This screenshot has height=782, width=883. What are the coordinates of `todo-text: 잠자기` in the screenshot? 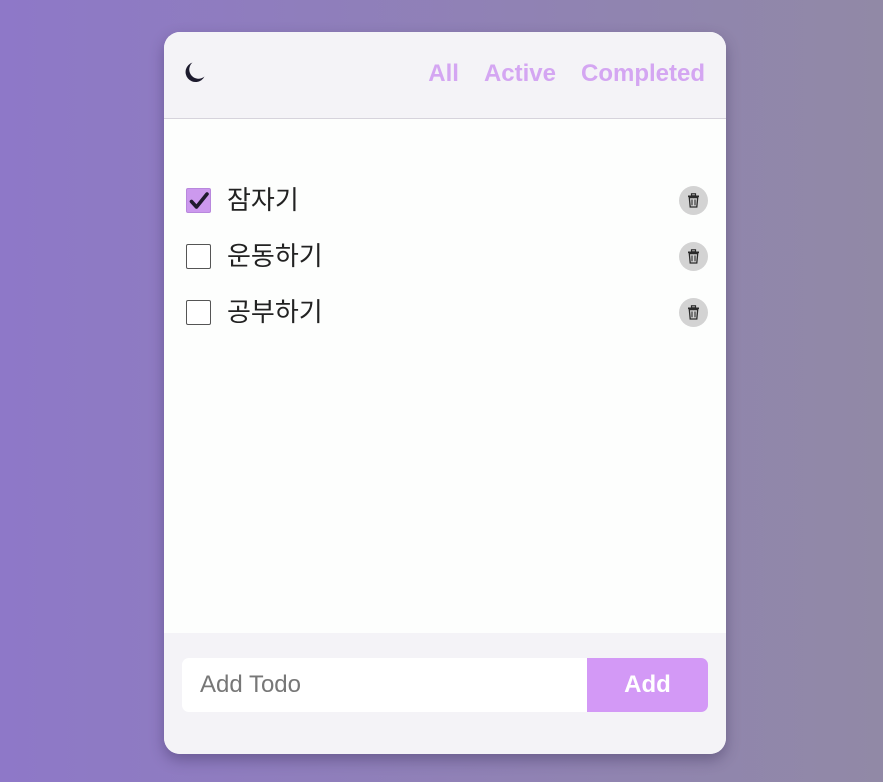 It's located at (263, 201).